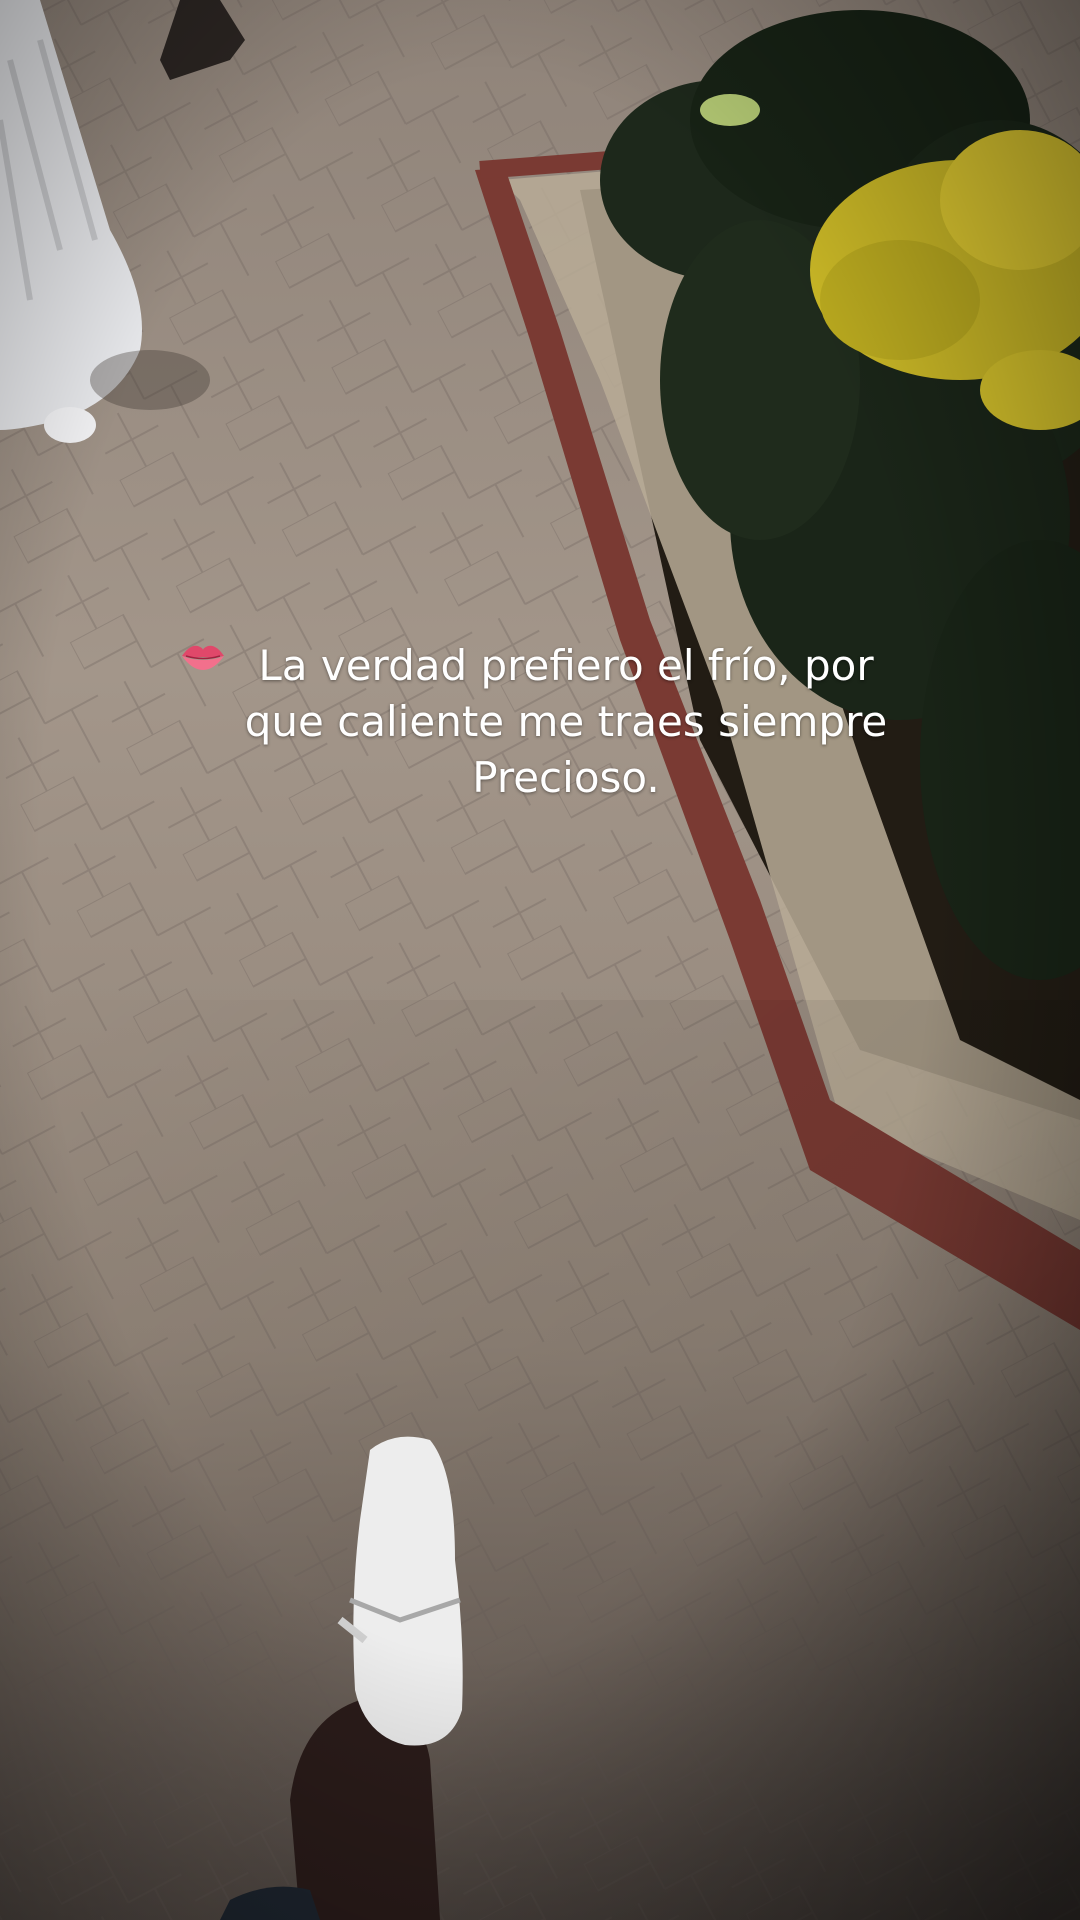 This screenshot has width=1080, height=1920. Describe the element at coordinates (566, 752) in the screenshot. I see `caption-emoji-row` at that location.